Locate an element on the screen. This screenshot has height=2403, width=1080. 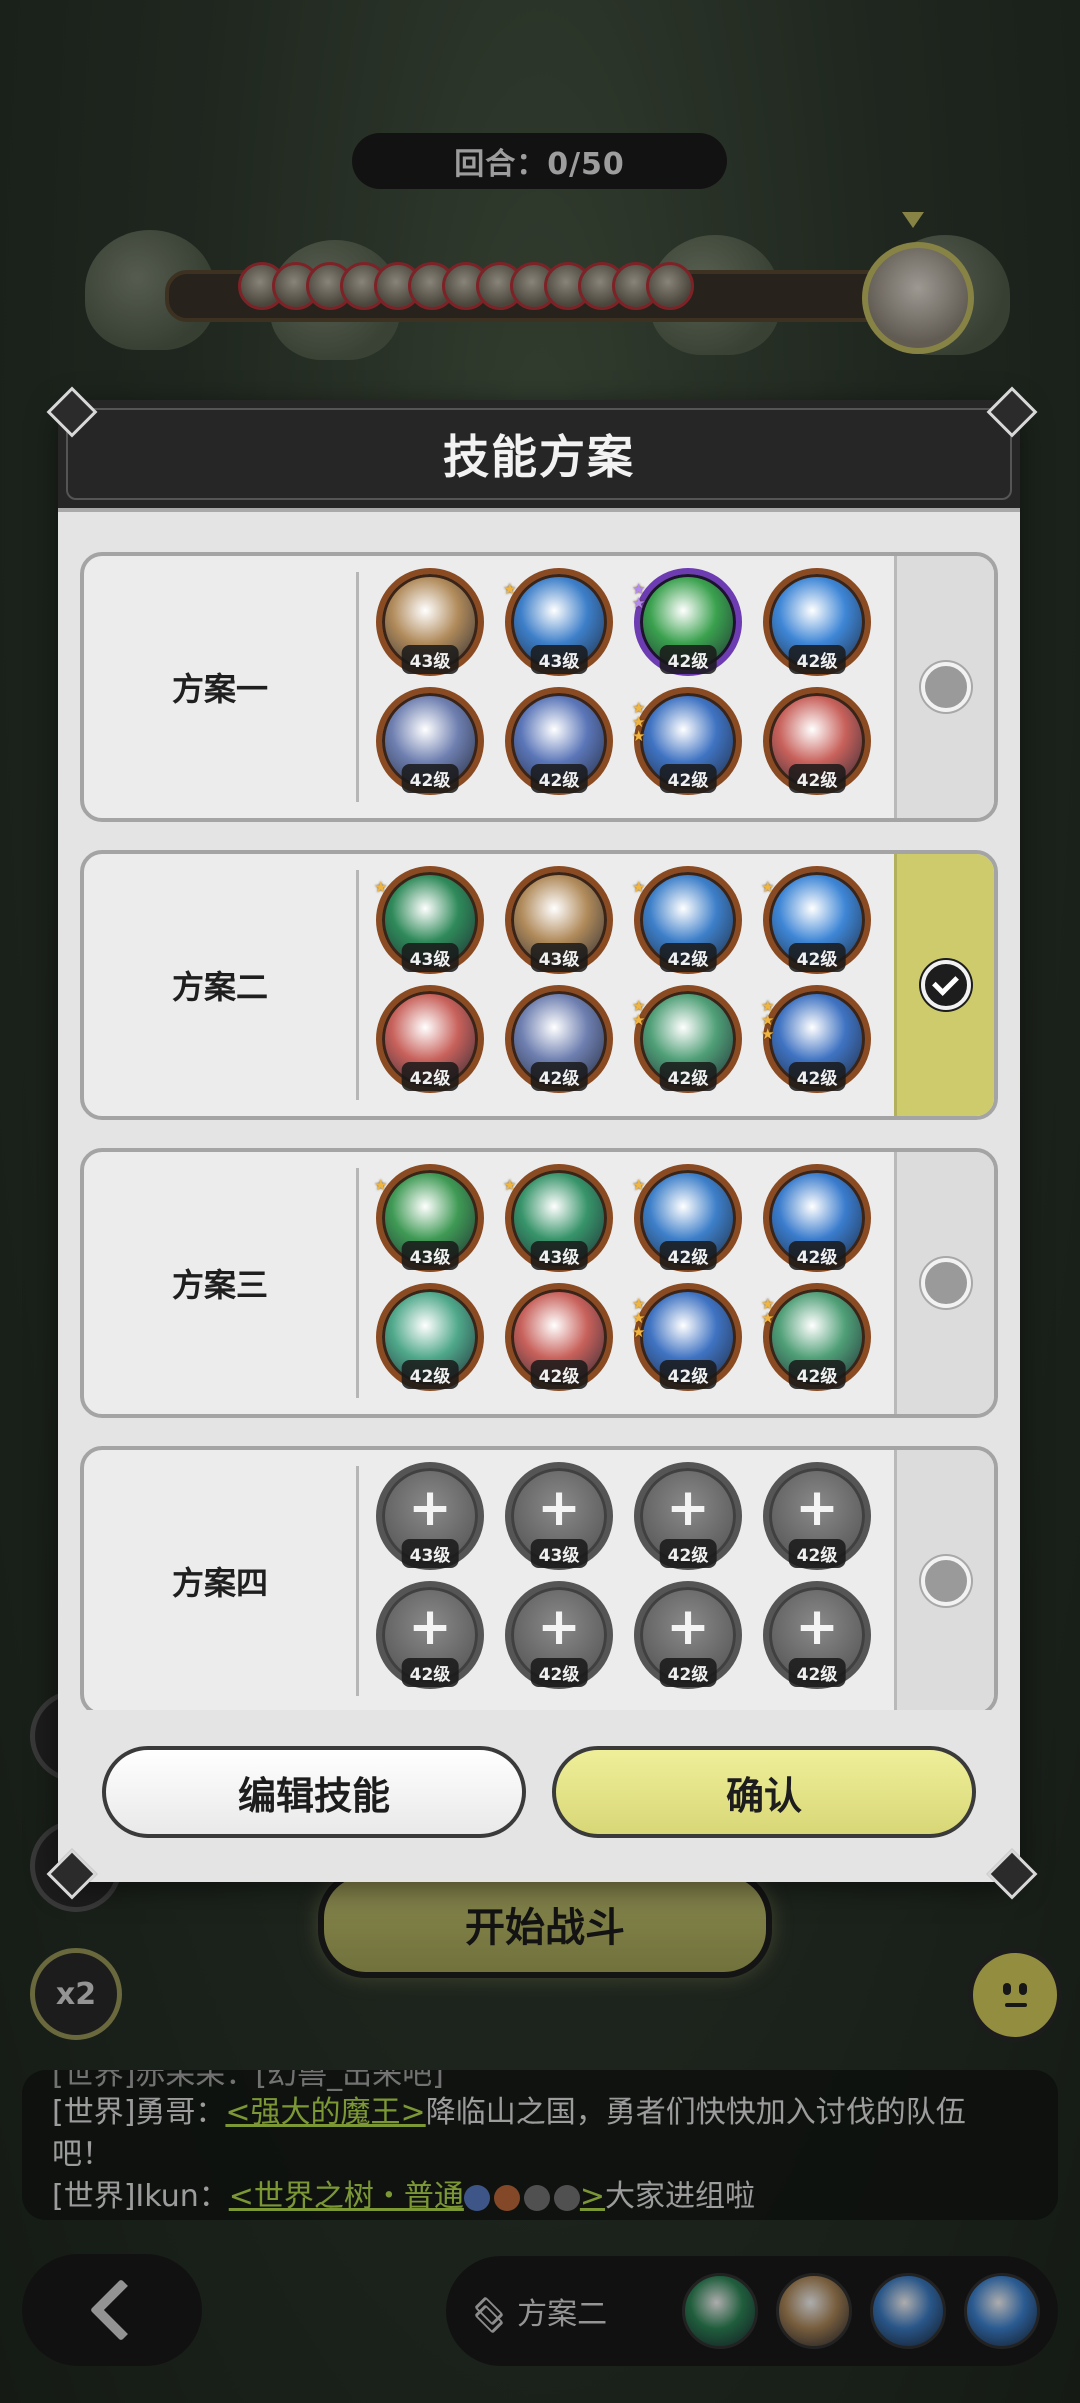
plan-card: 方案二 ★ 43级 43级 ★ 42级 ★ 42级 42级 42级 ★ ★ 42级 ★ ★ ★ 42级 is located at coordinates (539, 985).